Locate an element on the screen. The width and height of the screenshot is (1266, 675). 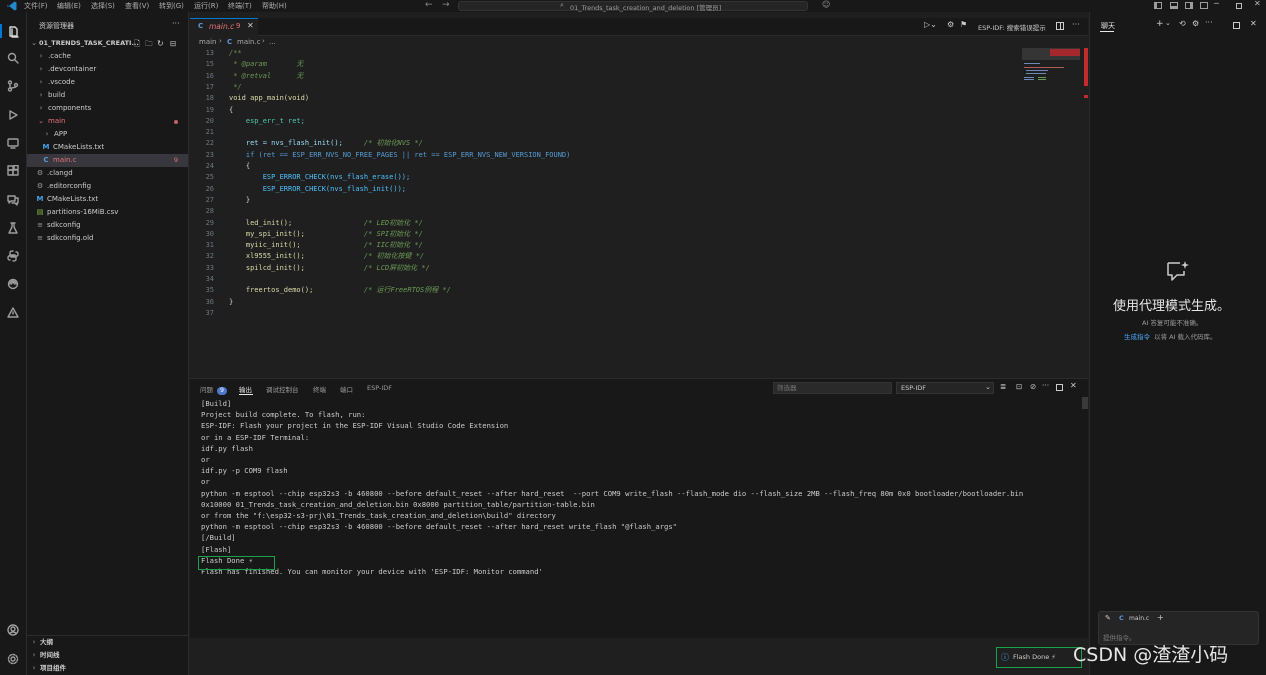
maximize-panel-icon is located at coordinates (1059, 387).